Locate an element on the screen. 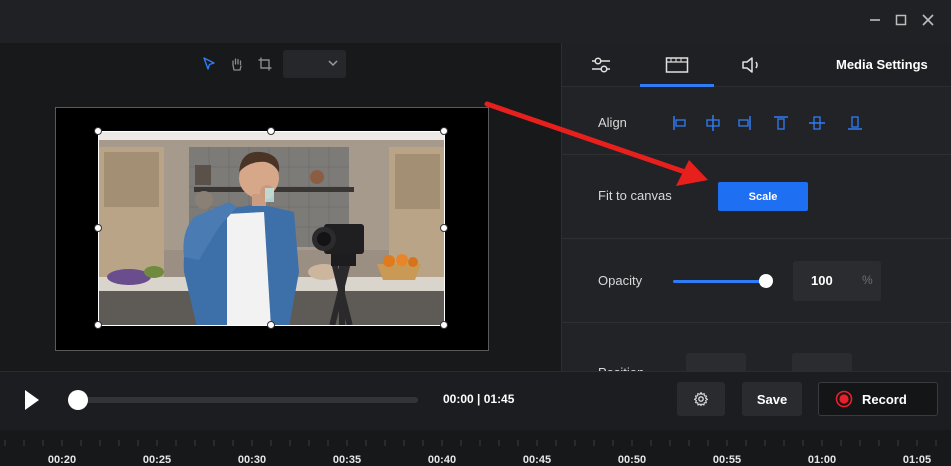 Image resolution: width=951 pixels, height=466 pixels. timeline-tick-label: 00:50 is located at coordinates (632, 460).